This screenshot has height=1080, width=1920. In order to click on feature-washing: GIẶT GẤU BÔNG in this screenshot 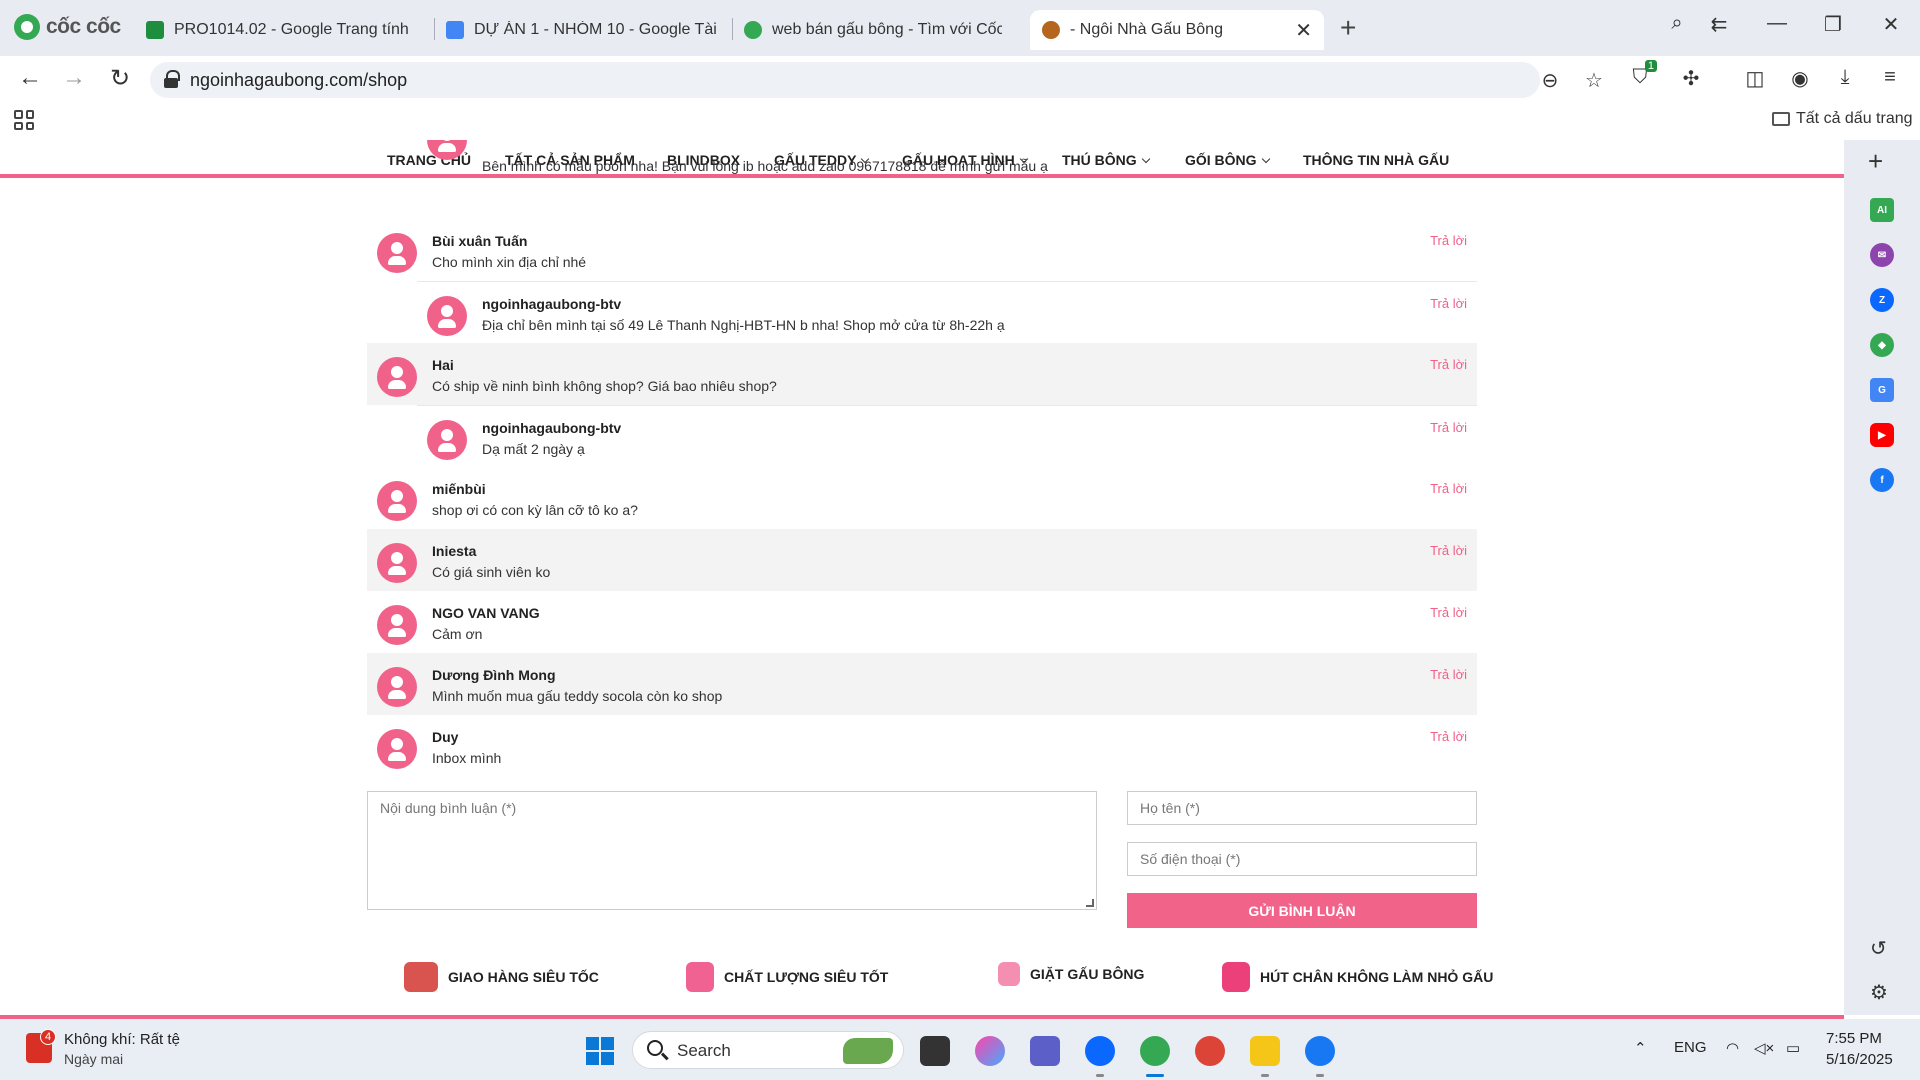, I will do `click(1071, 974)`.